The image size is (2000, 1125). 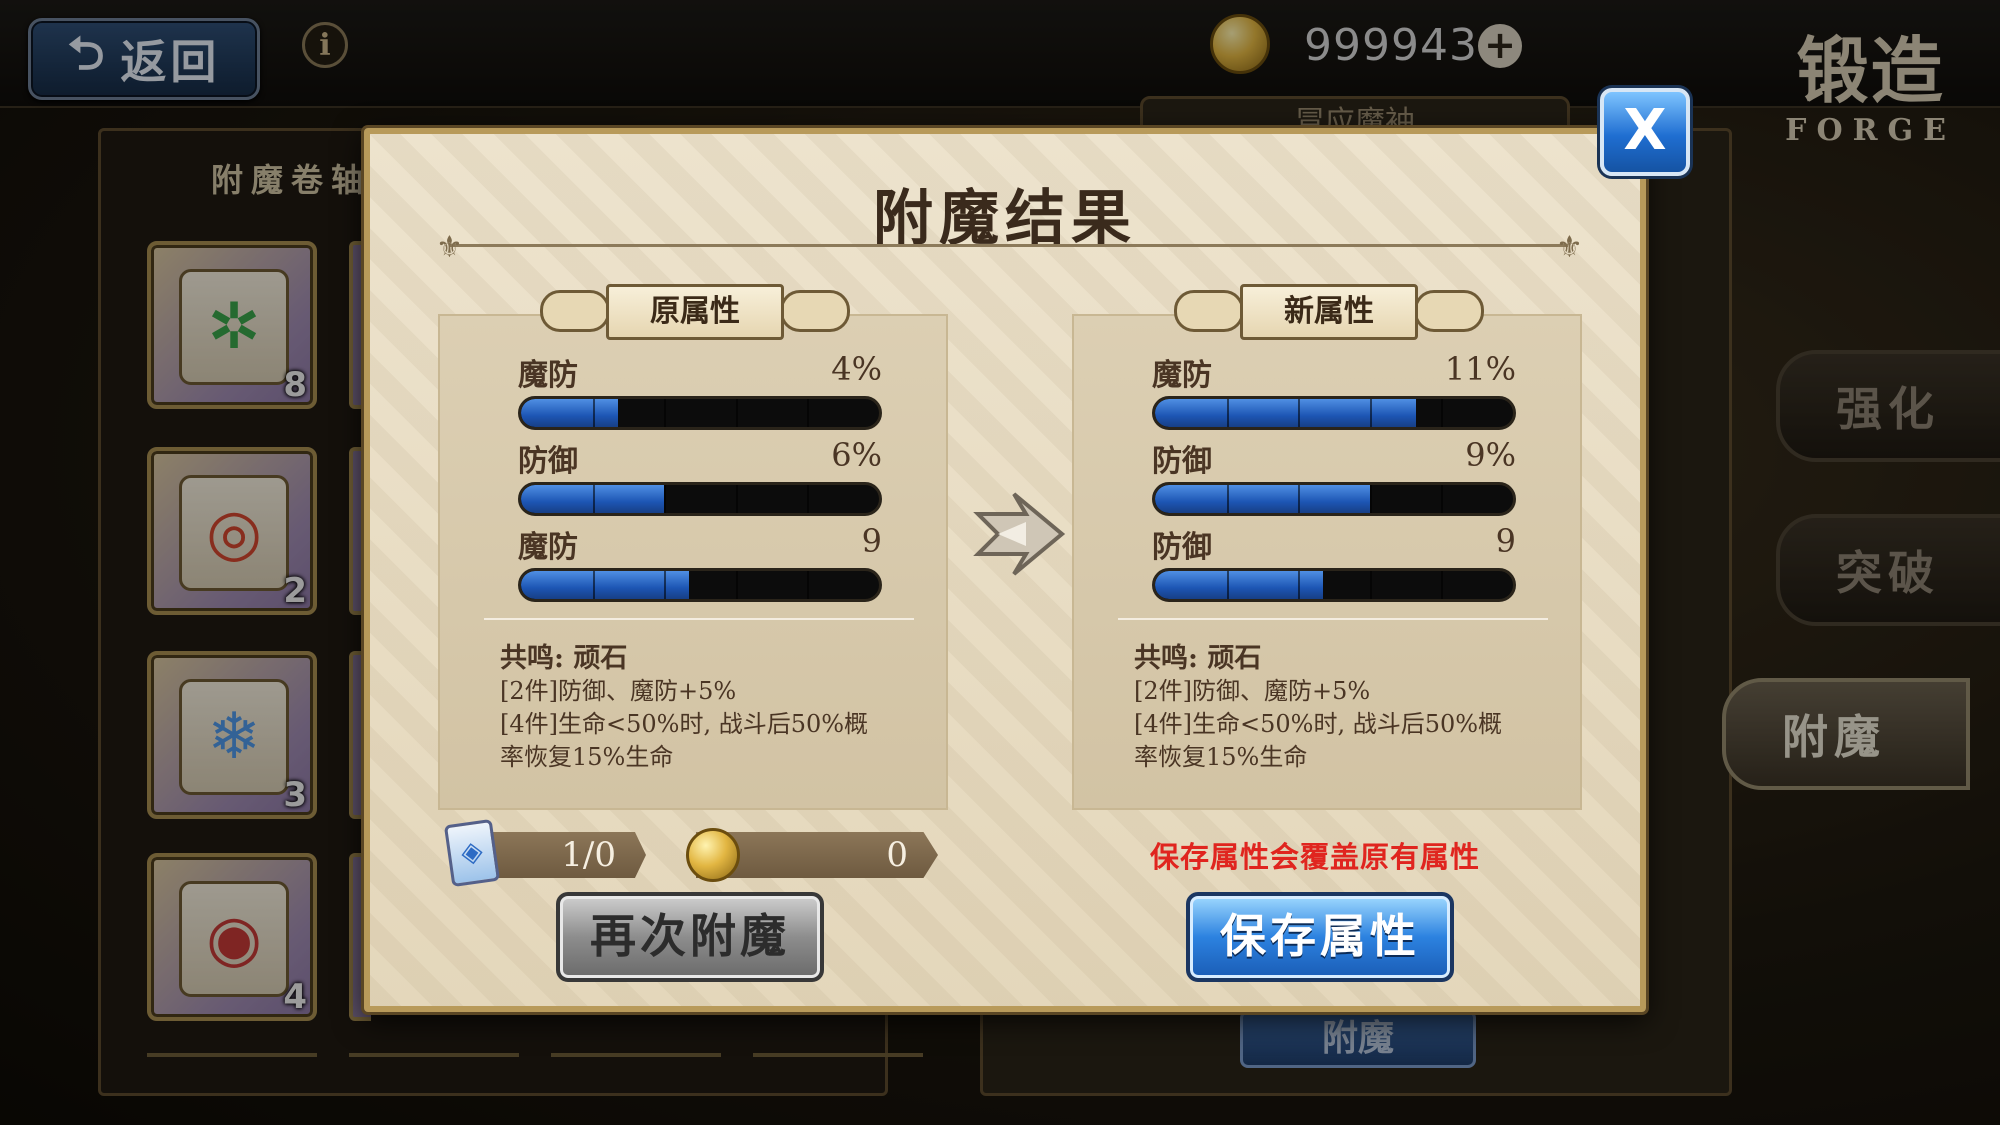 I want to click on enchant-scroll-icon: ◈, so click(x=472, y=853).